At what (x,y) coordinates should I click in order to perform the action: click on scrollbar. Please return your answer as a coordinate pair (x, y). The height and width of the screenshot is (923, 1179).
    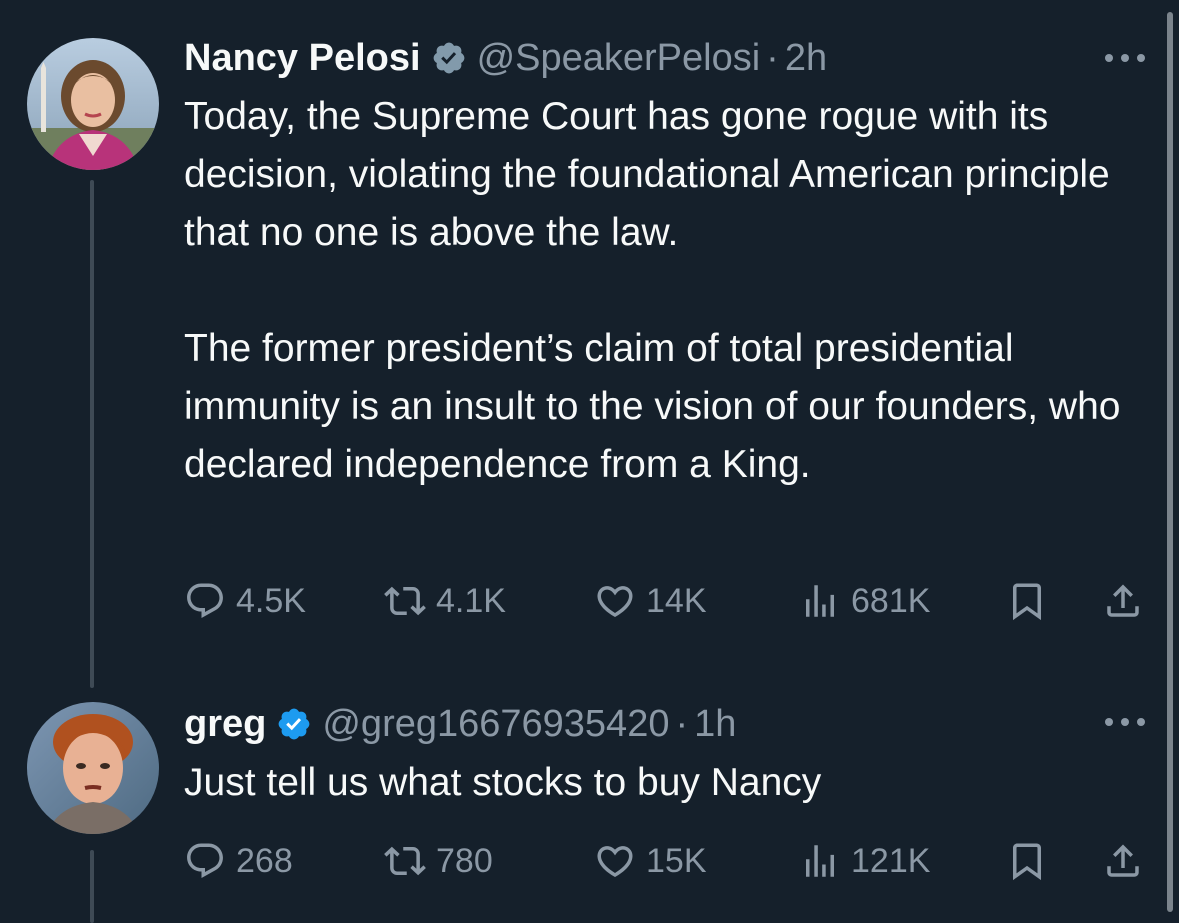
    Looking at the image, I should click on (1170, 462).